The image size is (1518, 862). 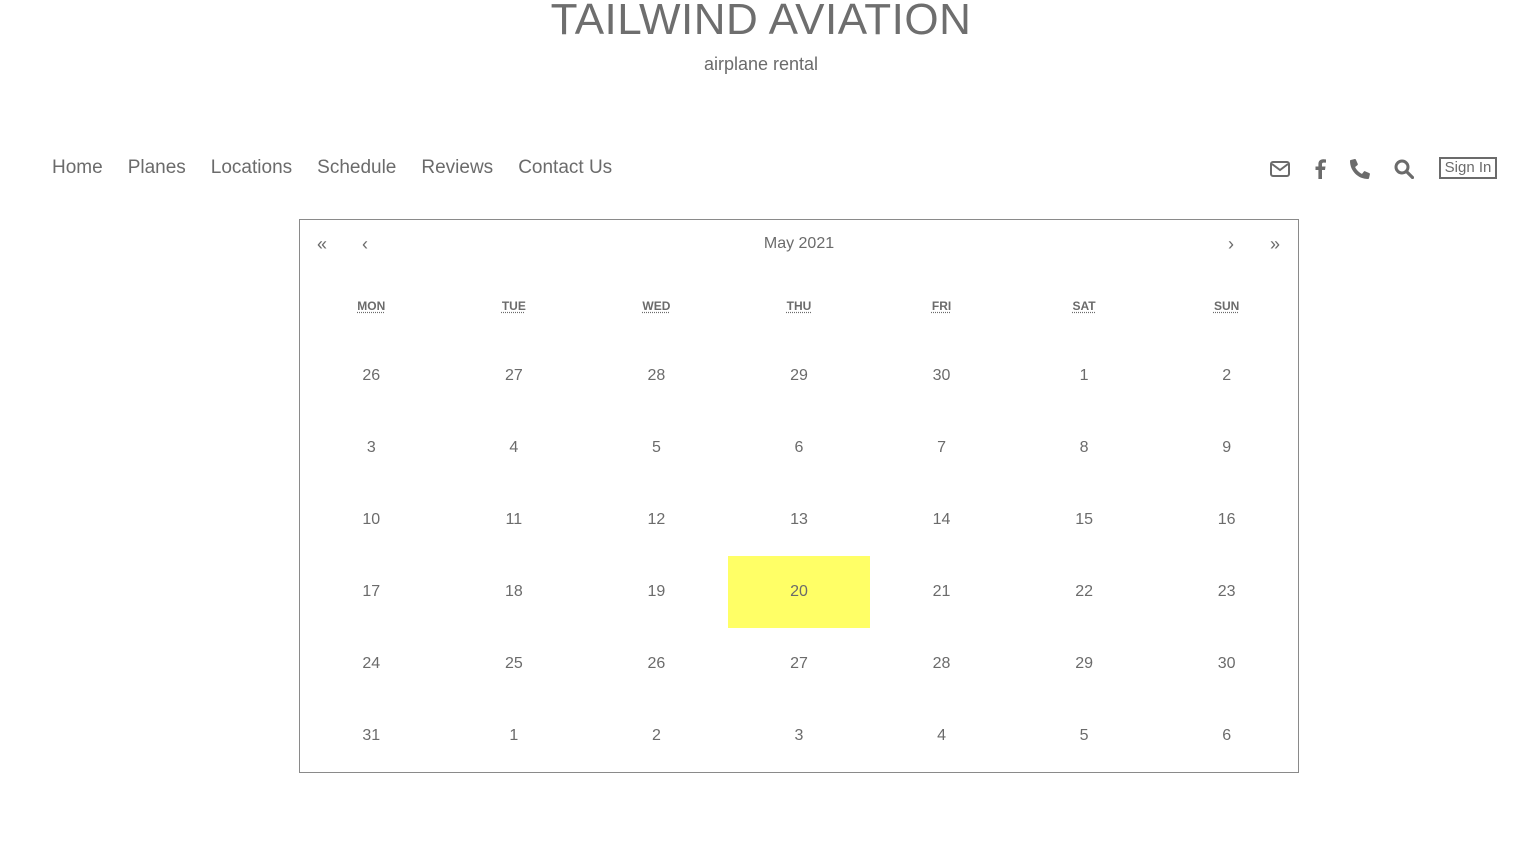 I want to click on weekday-label: MON, so click(x=371, y=306).